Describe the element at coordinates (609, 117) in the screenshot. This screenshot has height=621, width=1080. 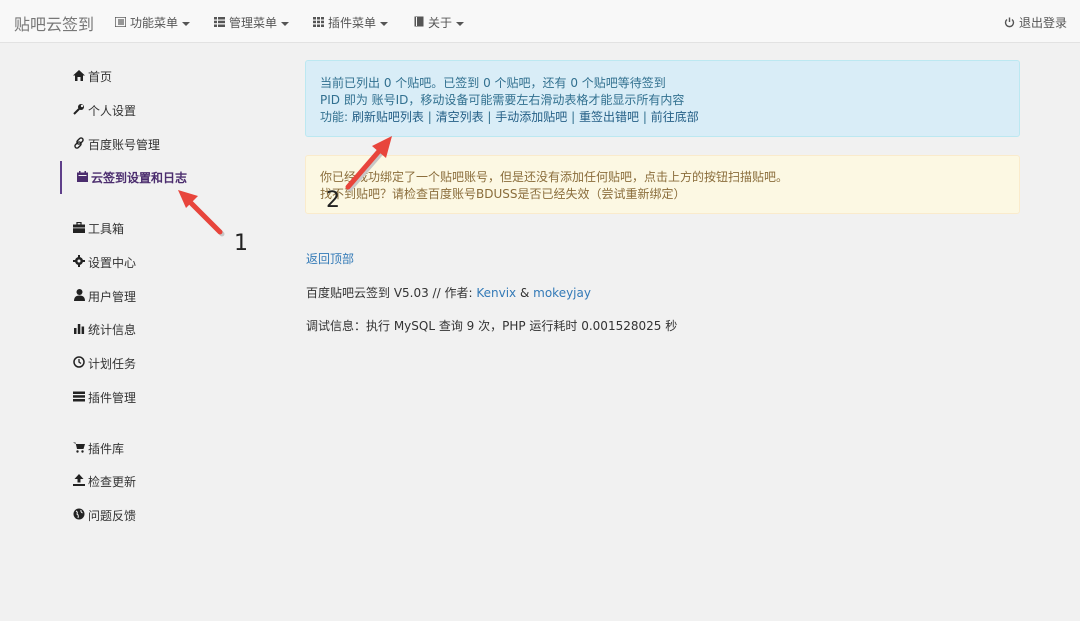
I see `resign-failed-link: 重签出错吧` at that location.